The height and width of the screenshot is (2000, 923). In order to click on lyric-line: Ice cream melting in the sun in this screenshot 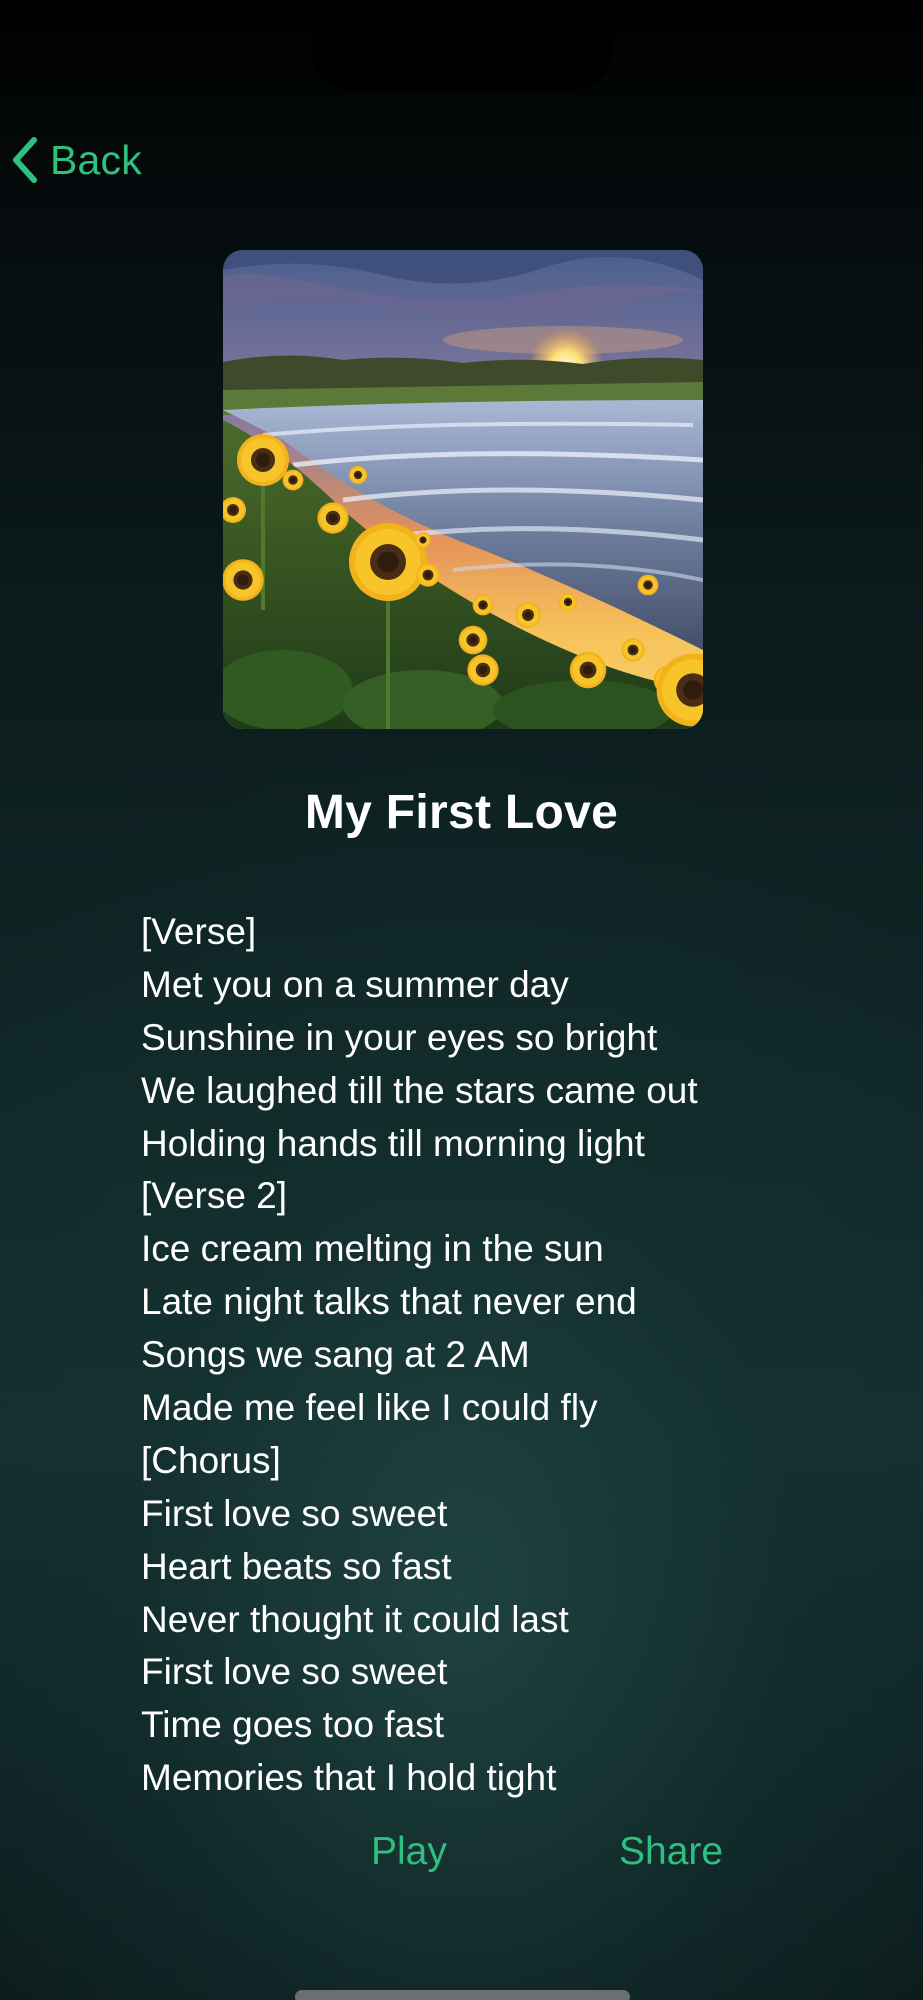, I will do `click(372, 1249)`.